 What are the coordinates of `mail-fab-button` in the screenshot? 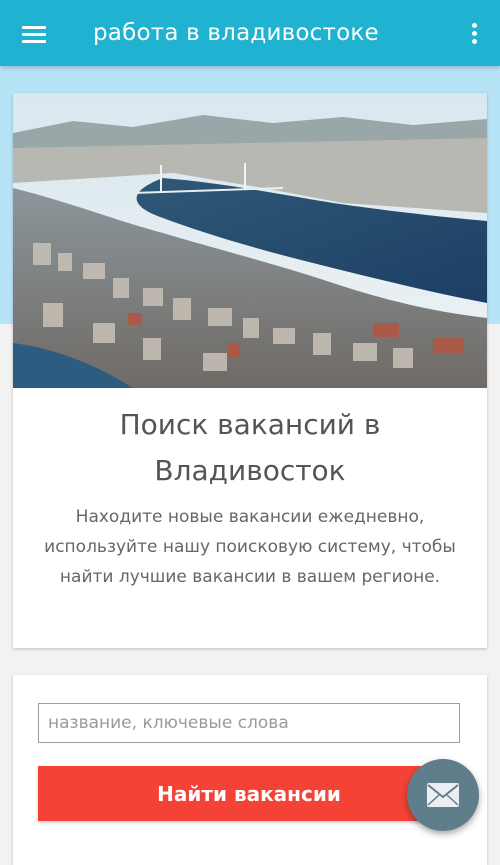 It's located at (443, 795).